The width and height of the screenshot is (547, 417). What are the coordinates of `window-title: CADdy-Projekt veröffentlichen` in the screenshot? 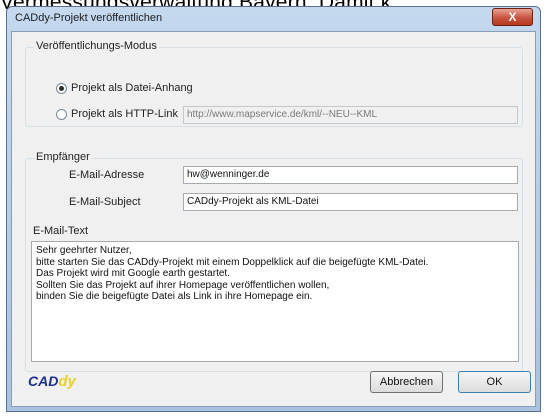 It's located at (89, 18).